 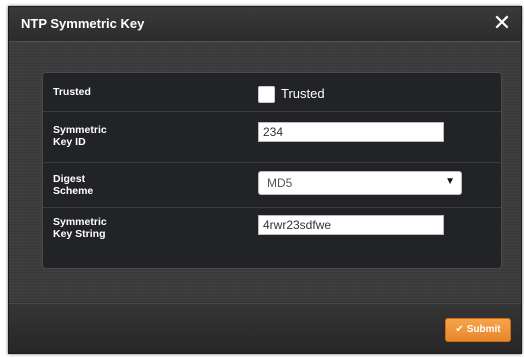 I want to click on digest-scheme-row: Digest Scheme MD5 ▼, so click(x=272, y=185).